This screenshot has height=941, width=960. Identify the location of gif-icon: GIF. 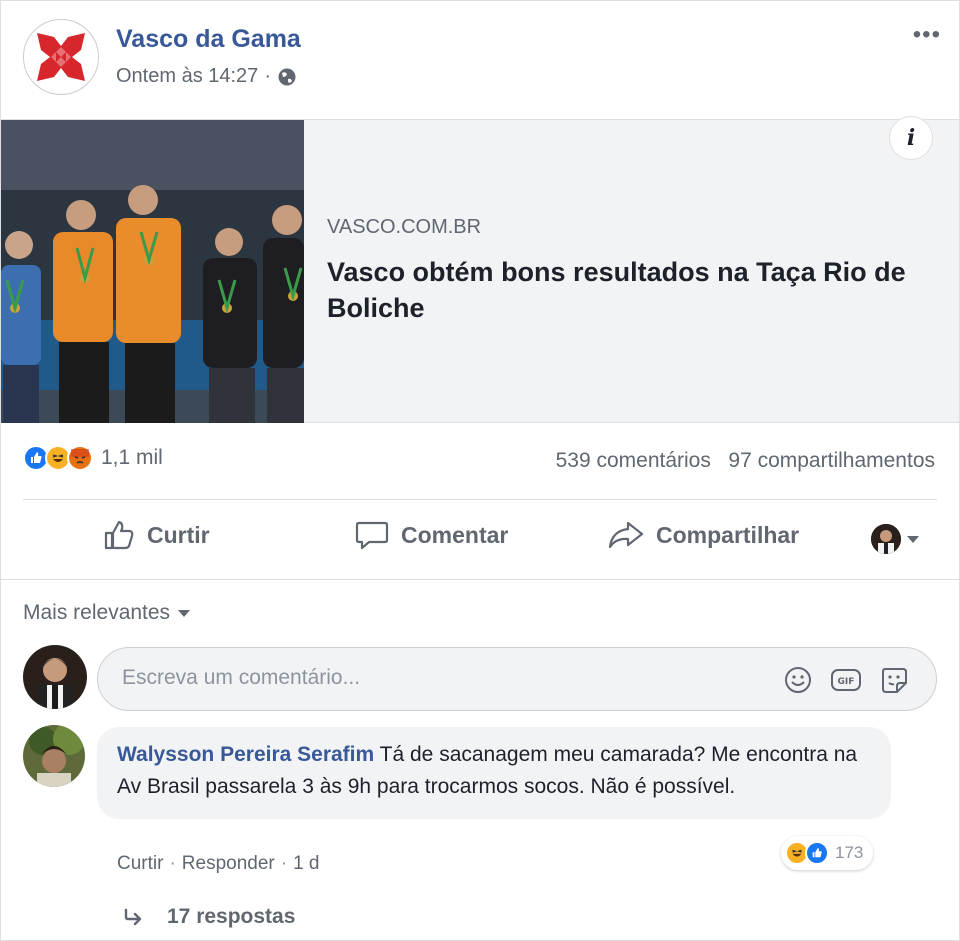
(846, 680).